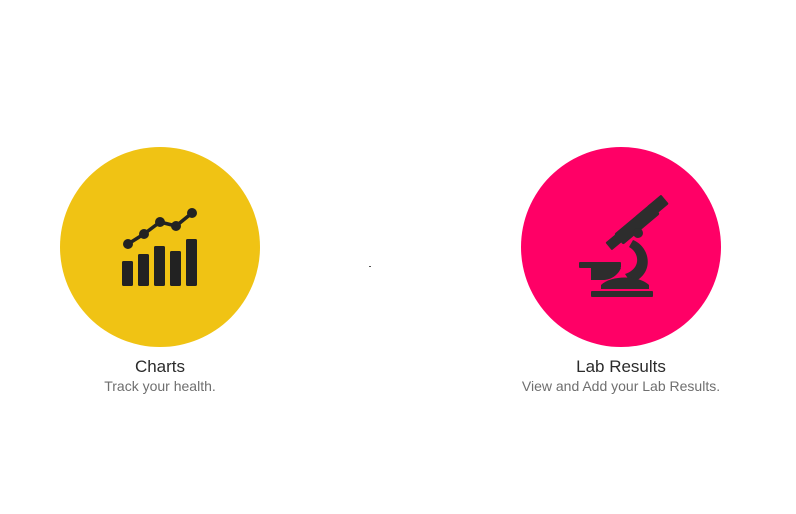 The width and height of the screenshot is (796, 514). I want to click on lab-results-circle, so click(621, 247).